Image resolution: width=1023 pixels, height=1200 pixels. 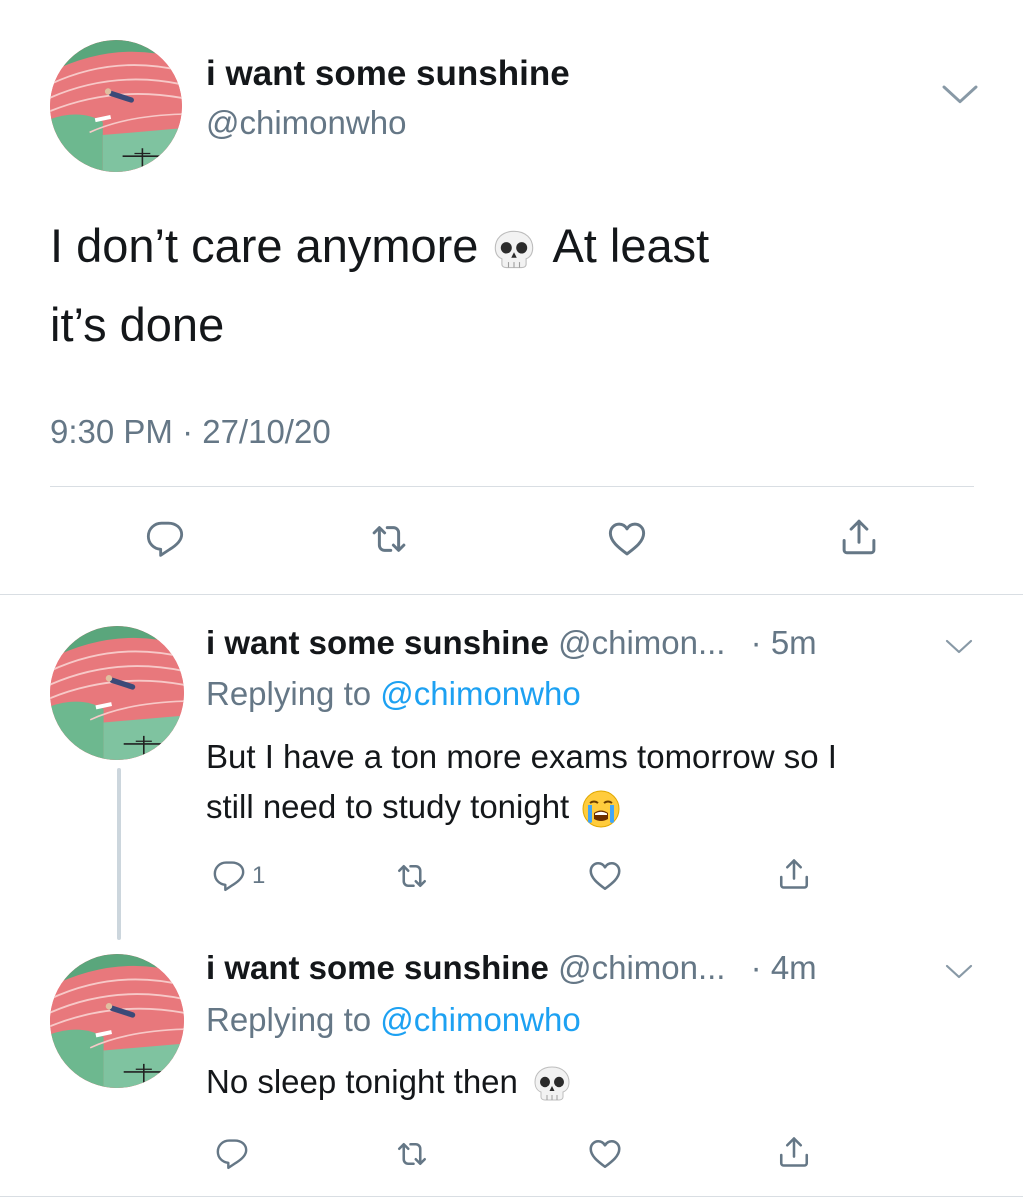 I want to click on tweet-header: i want some sunshine @chimon... · 4m, so click(x=511, y=968).